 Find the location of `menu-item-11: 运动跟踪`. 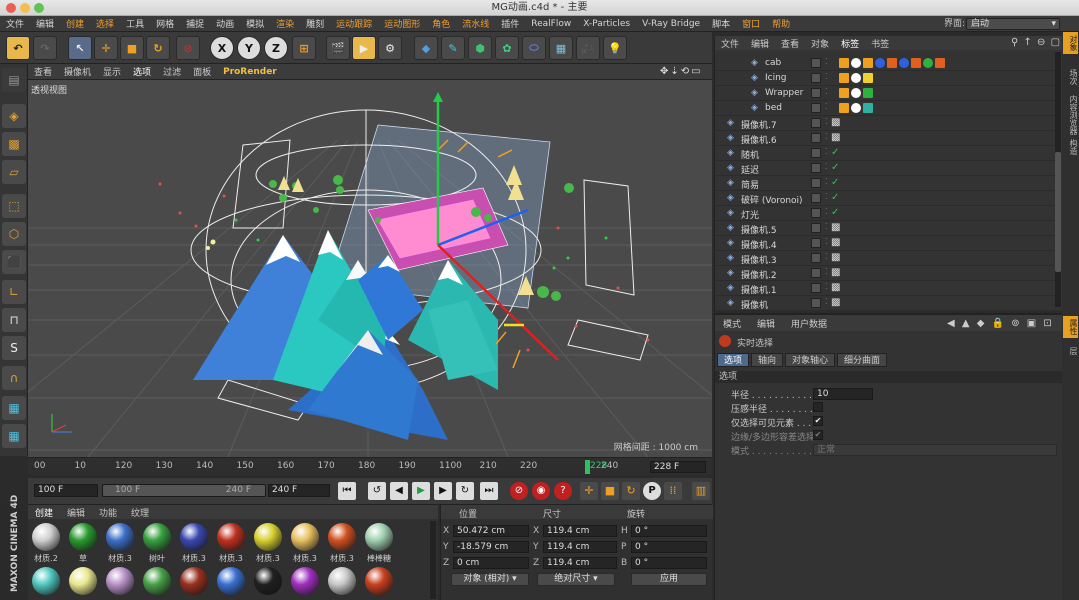

menu-item-11: 运动跟踪 is located at coordinates (354, 23).